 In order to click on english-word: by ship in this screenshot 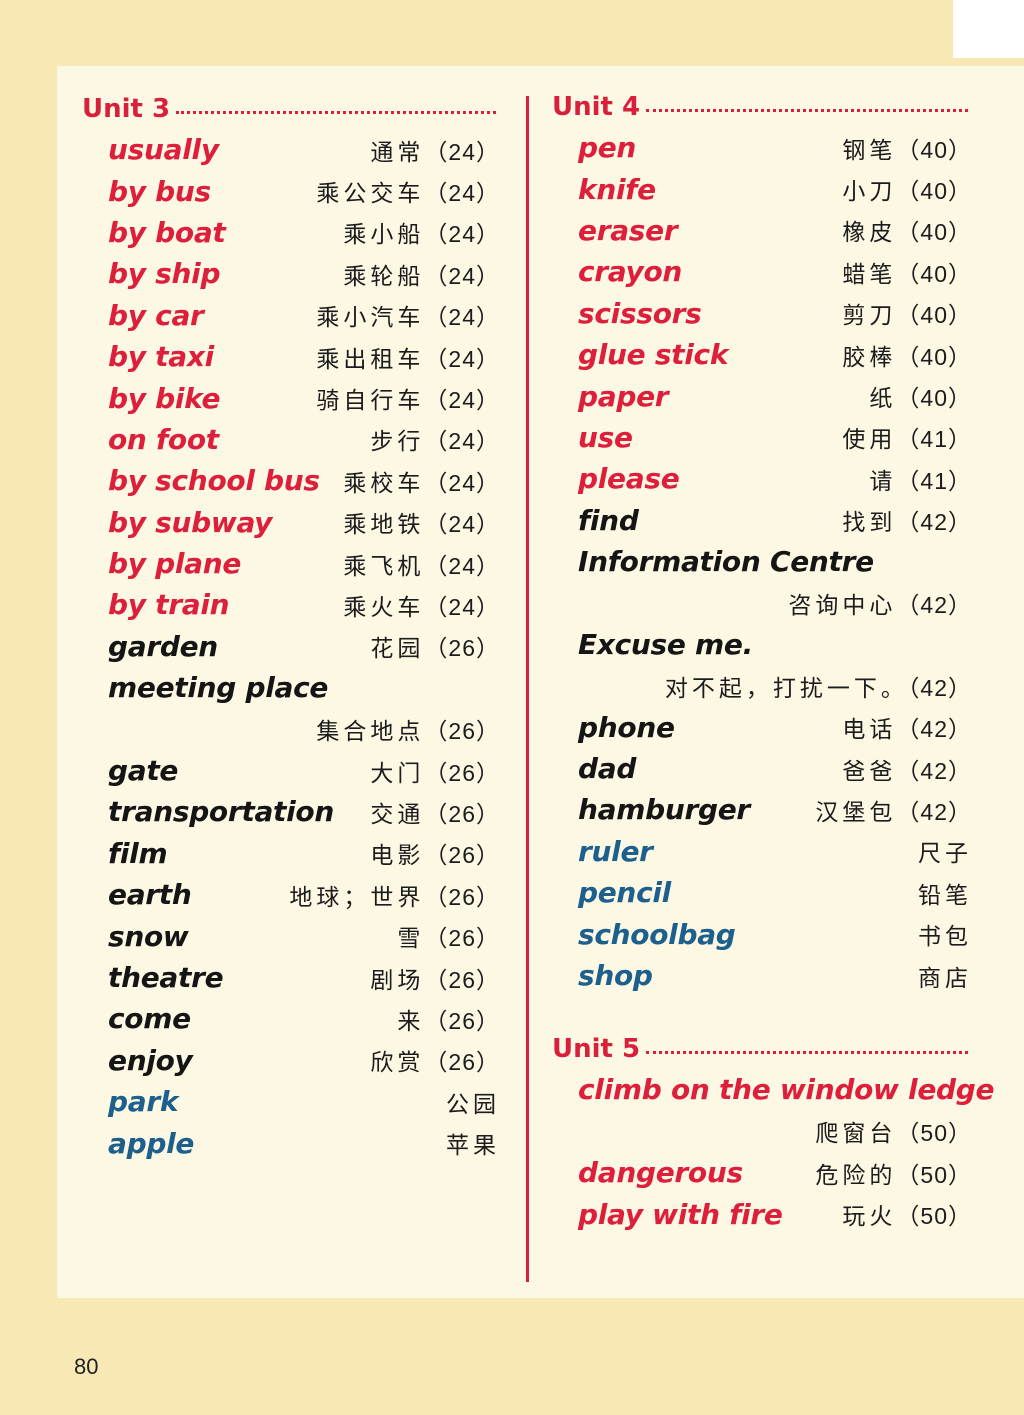, I will do `click(164, 274)`.